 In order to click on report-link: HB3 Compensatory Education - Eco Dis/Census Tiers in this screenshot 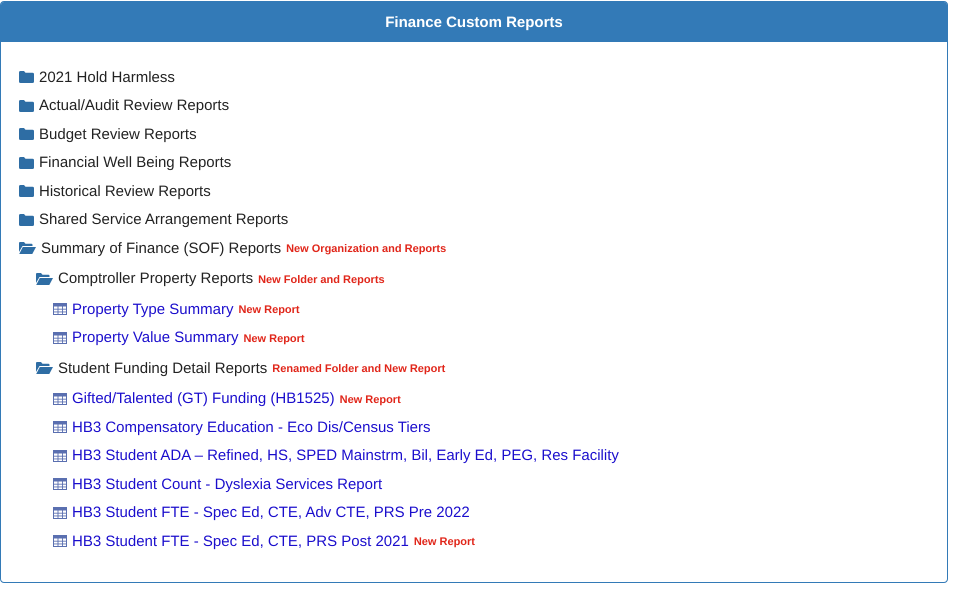, I will do `click(251, 427)`.